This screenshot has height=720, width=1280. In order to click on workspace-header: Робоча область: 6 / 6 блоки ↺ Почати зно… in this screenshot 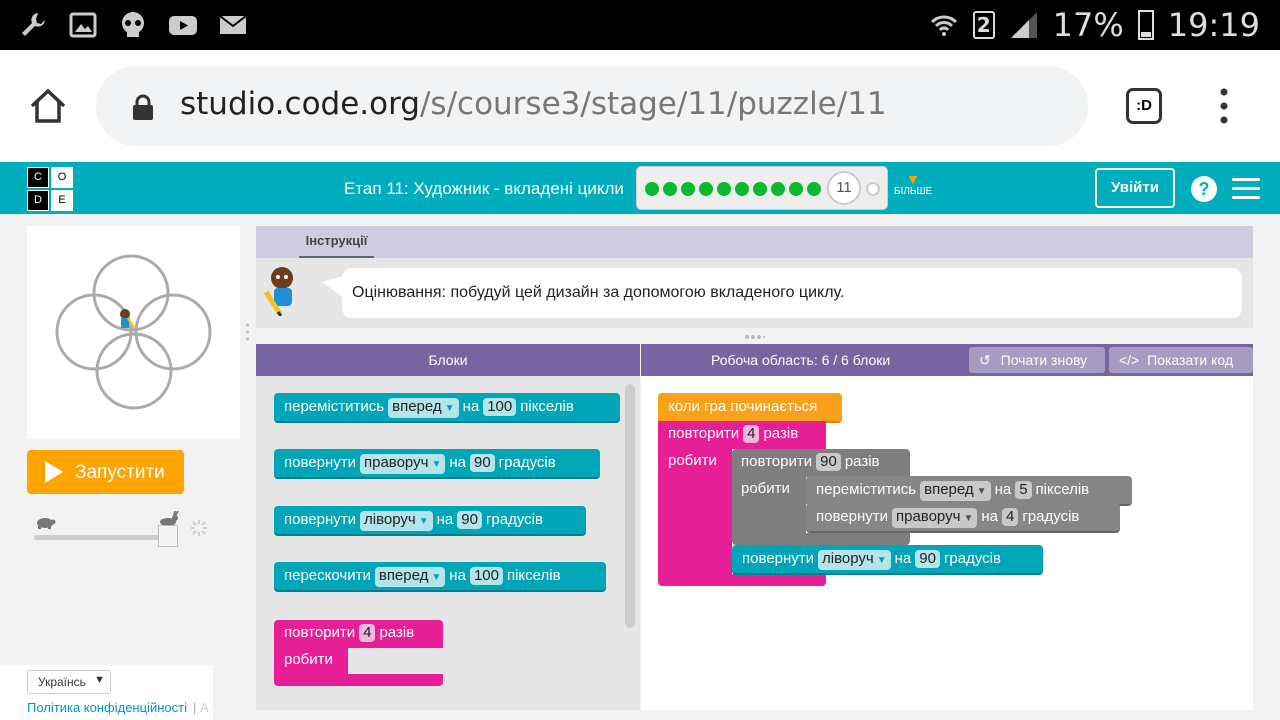, I will do `click(947, 360)`.